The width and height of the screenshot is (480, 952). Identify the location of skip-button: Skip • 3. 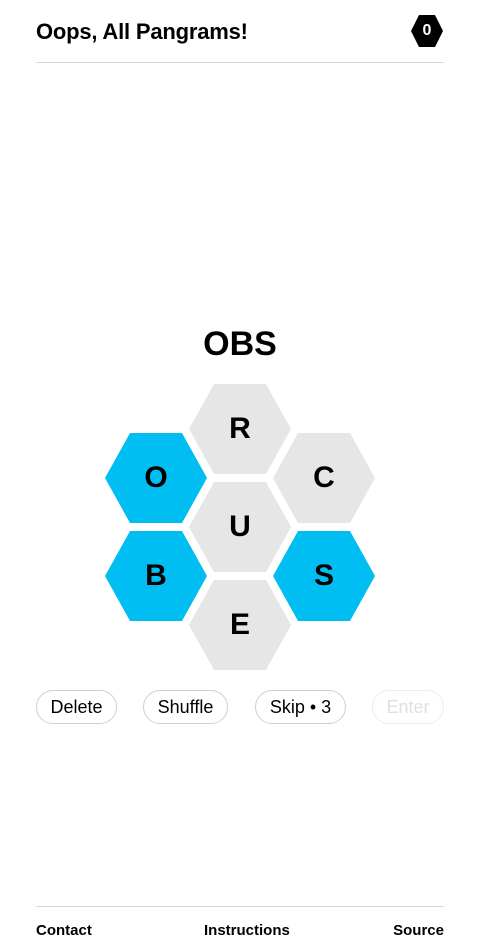
(300, 707).